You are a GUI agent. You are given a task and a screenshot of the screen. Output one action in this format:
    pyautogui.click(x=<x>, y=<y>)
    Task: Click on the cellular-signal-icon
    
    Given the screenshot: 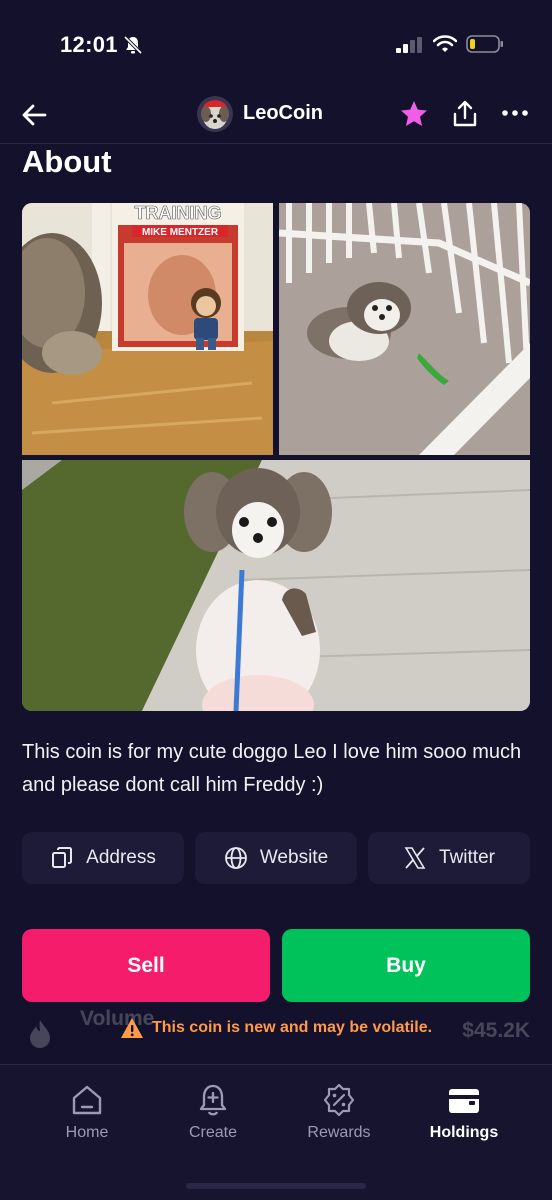 What is the action you would take?
    pyautogui.click(x=409, y=45)
    